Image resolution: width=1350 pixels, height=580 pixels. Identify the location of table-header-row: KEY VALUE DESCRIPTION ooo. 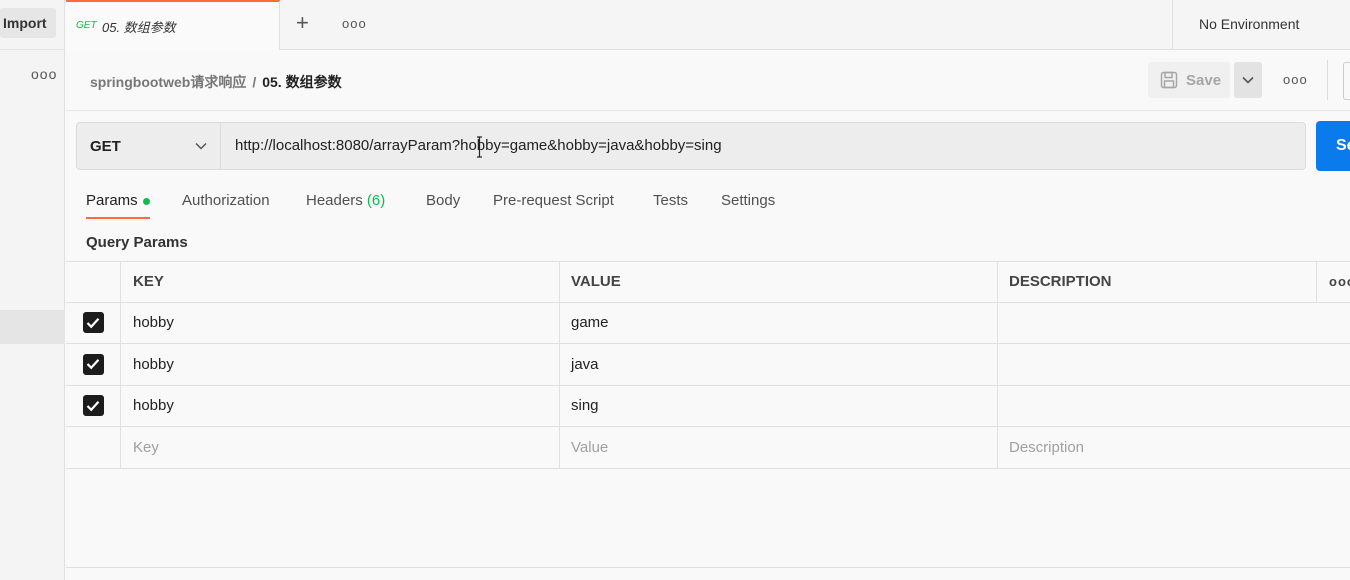
(708, 282).